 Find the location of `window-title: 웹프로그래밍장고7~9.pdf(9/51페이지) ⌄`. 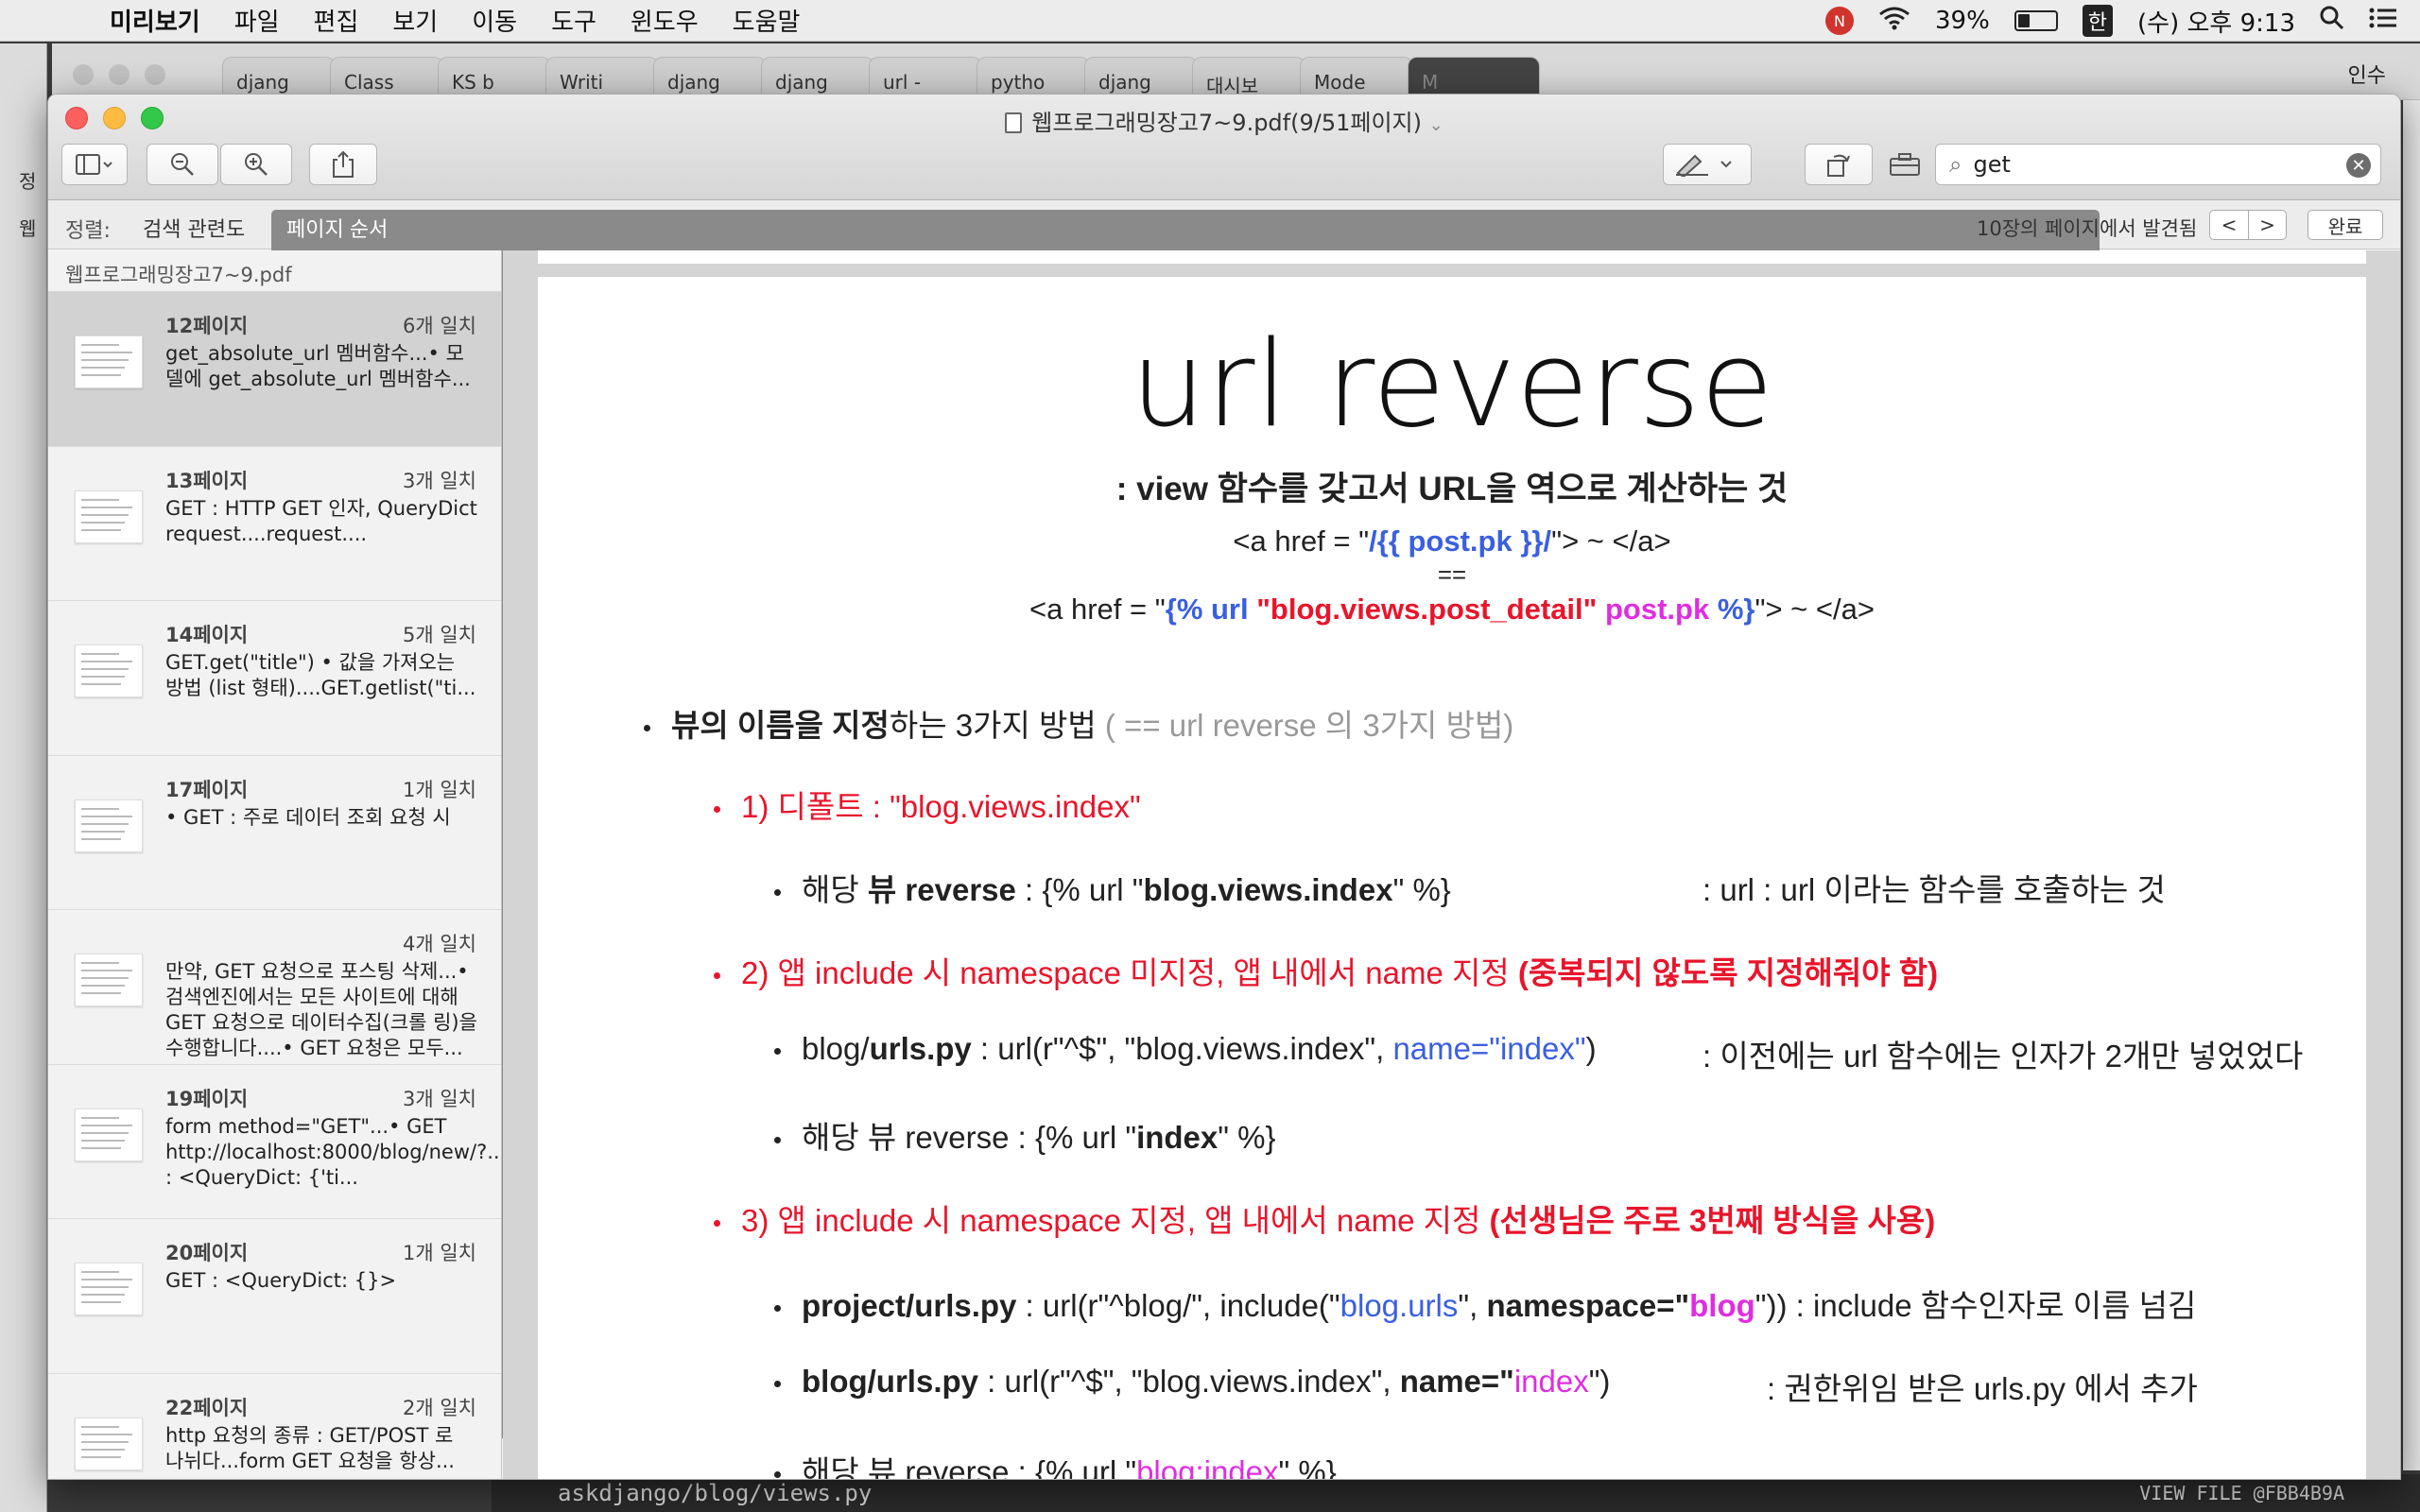

window-title: 웹프로그래밍장고7~9.pdf(9/51페이지) ⌄ is located at coordinates (1224, 120).